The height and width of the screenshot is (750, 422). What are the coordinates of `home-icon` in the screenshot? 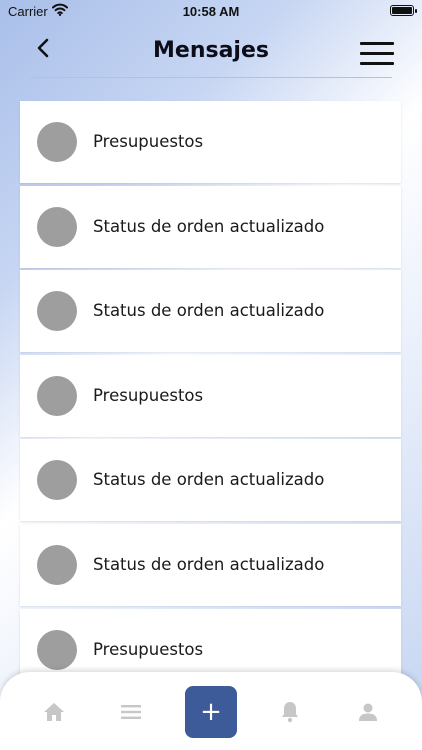 It's located at (54, 712).